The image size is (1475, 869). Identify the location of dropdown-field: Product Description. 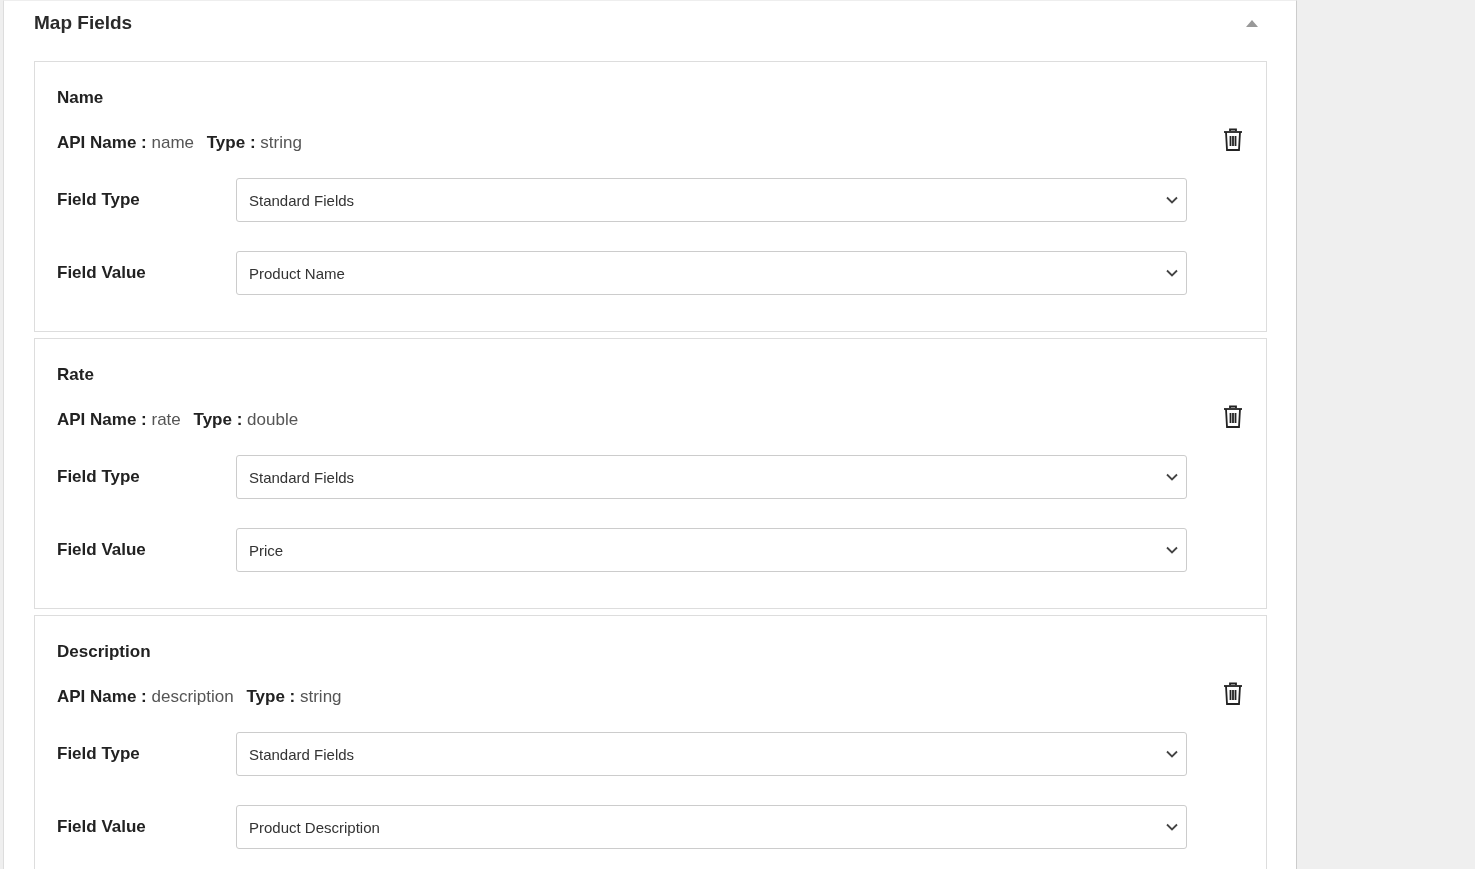
(711, 827).